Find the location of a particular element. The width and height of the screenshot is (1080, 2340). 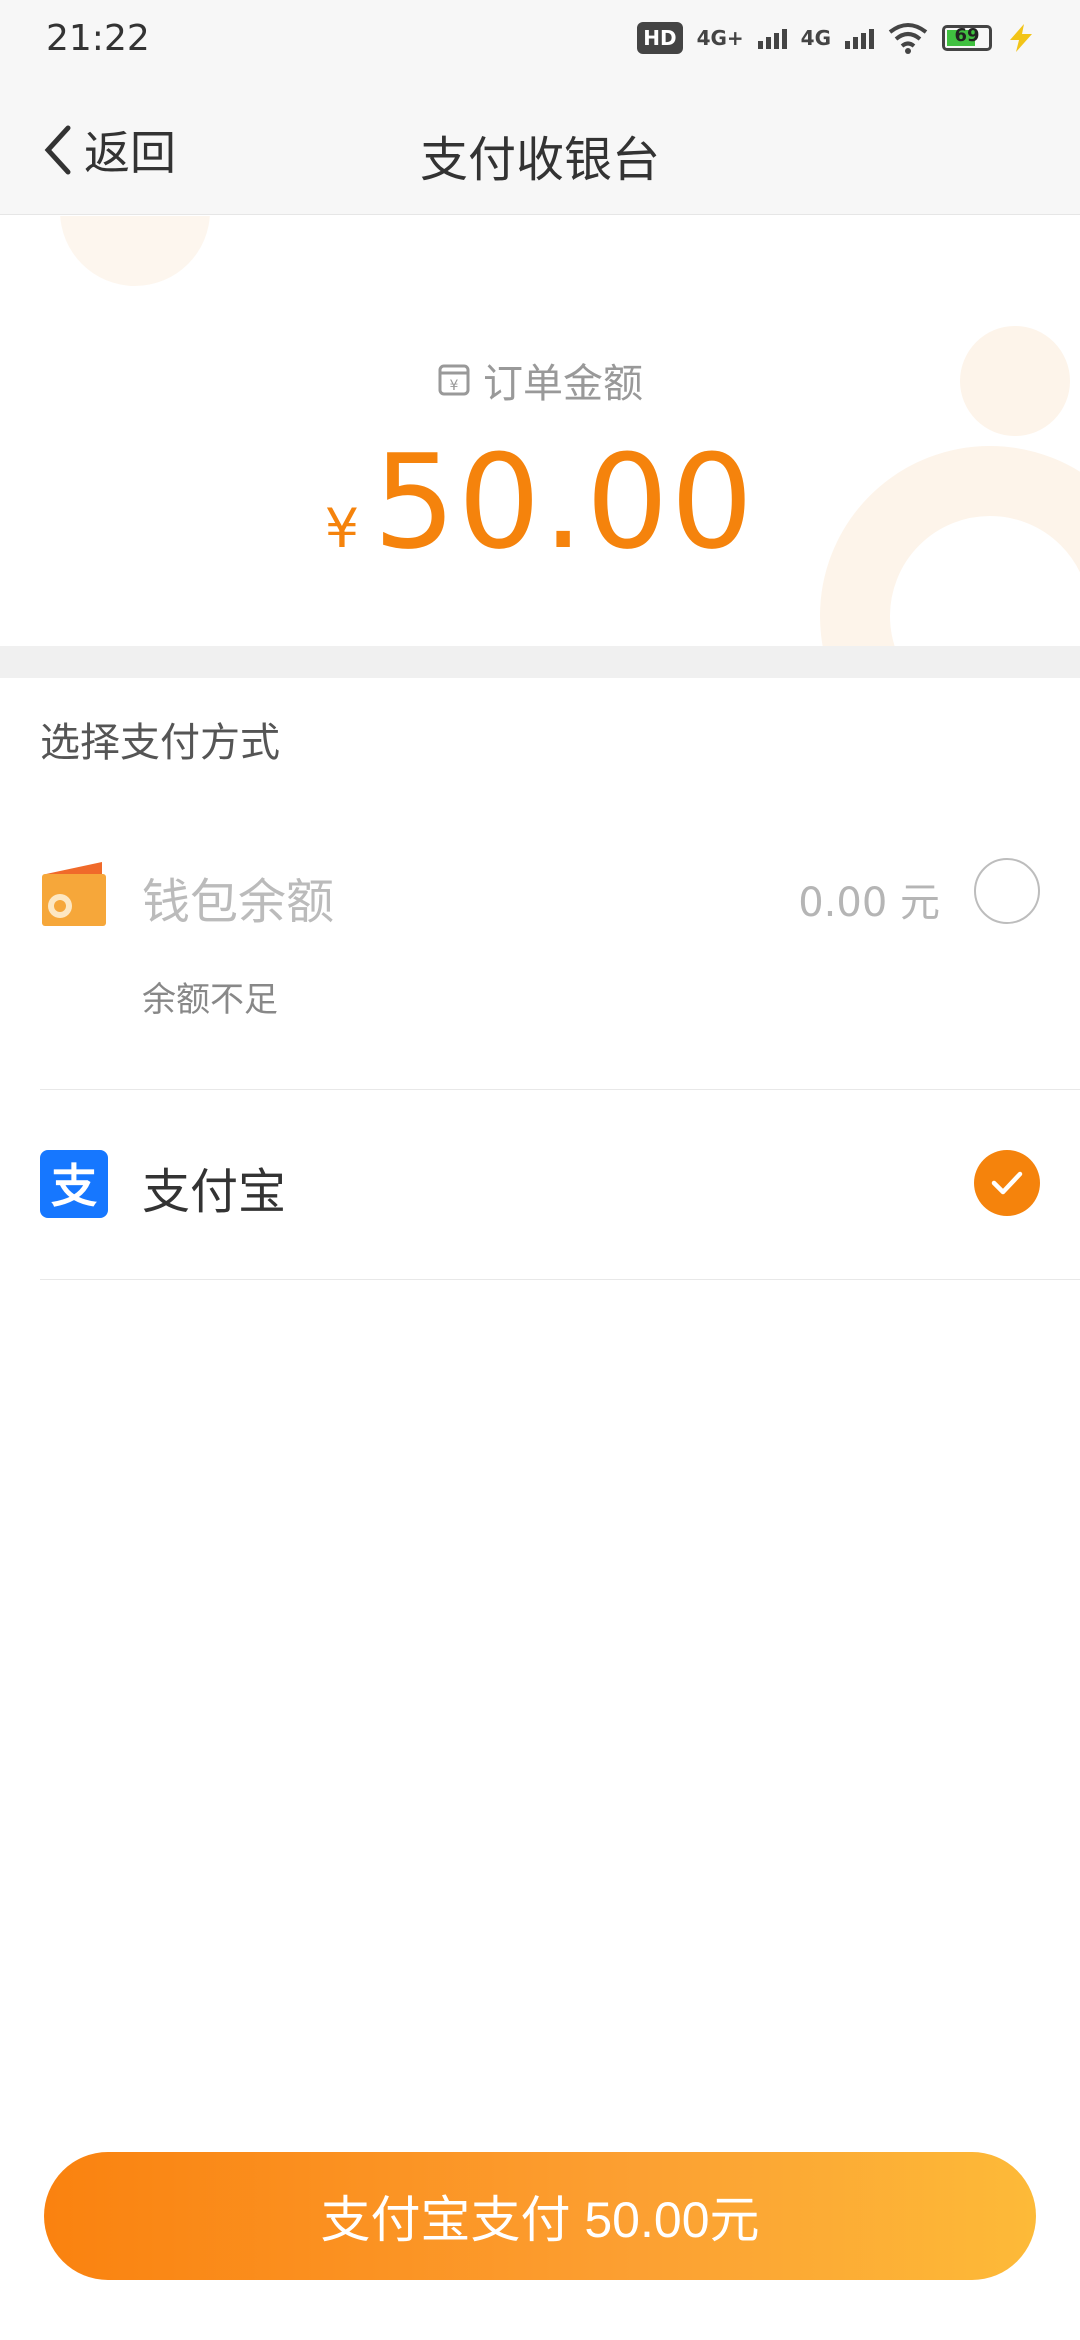

page-title: 支付收银台 is located at coordinates (539, 160).